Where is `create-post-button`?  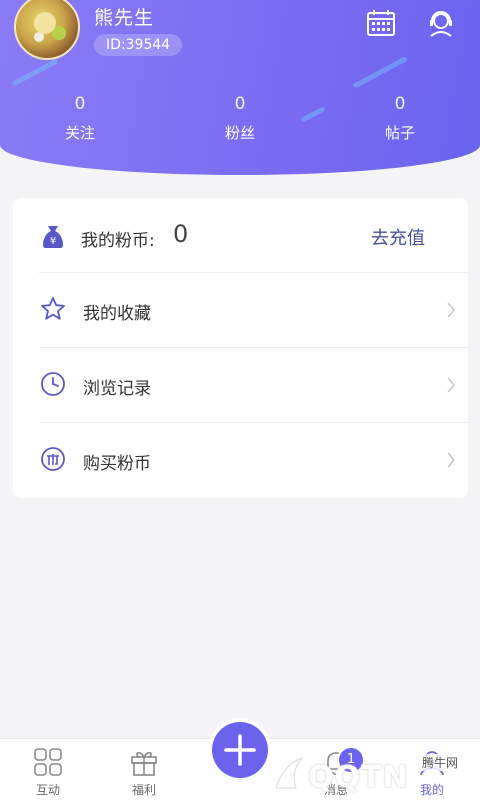
create-post-button is located at coordinates (240, 750).